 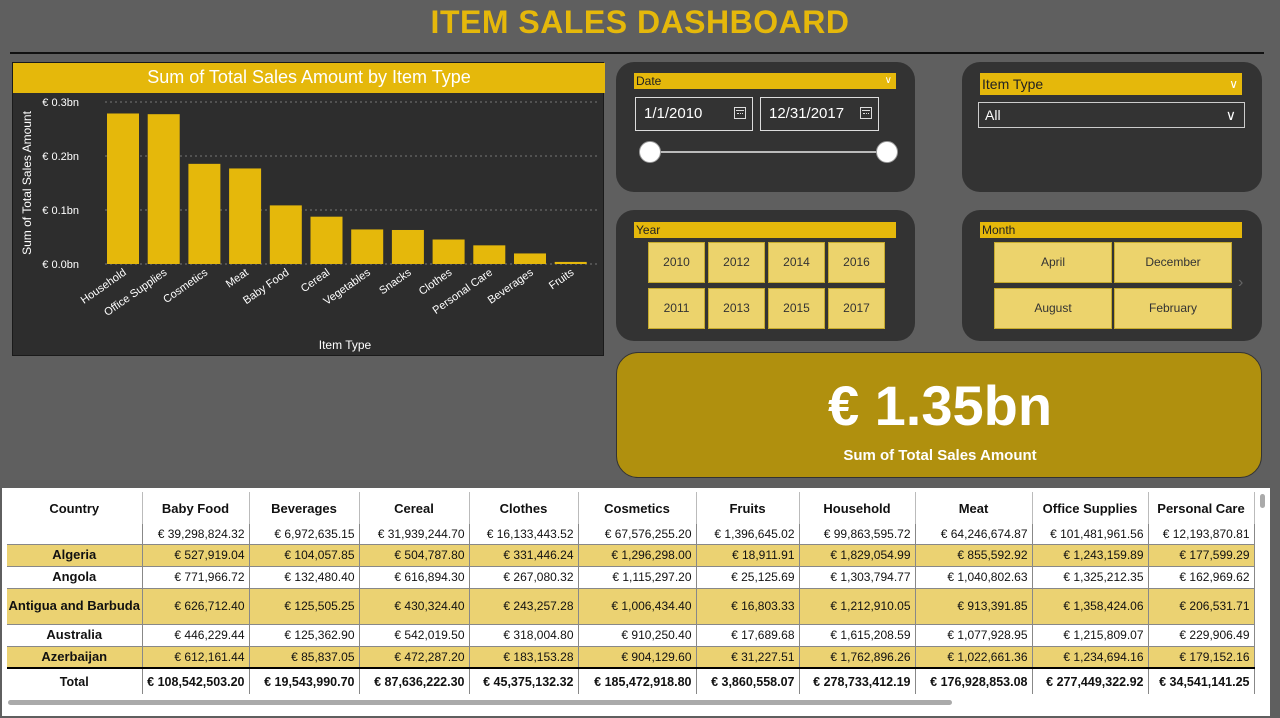 What do you see at coordinates (511, 286) in the screenshot?
I see `x-tick-label: Beverages` at bounding box center [511, 286].